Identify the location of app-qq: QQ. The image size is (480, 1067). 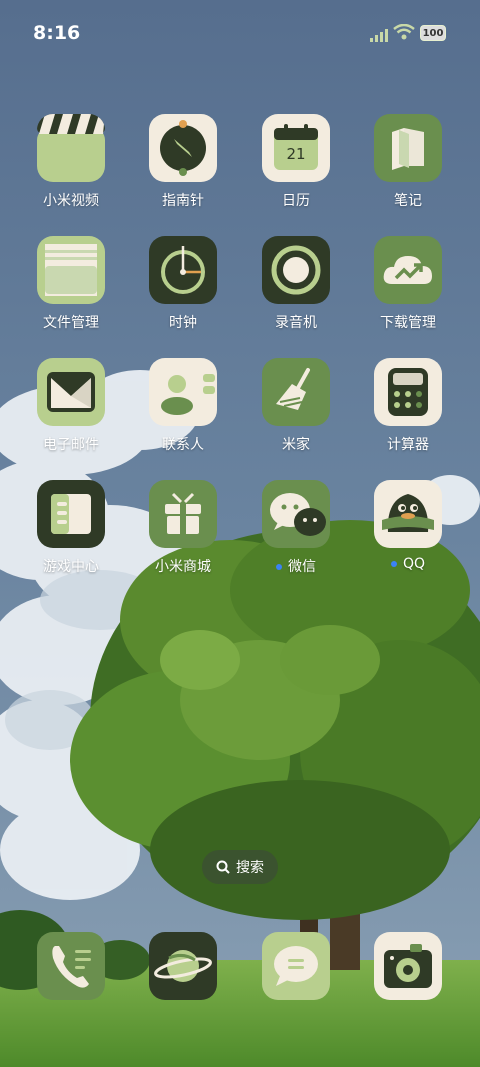
(408, 526).